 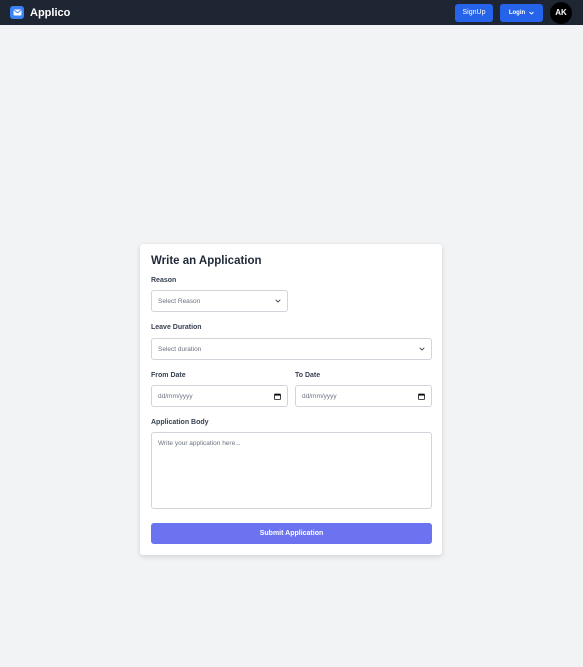 What do you see at coordinates (175, 396) in the screenshot?
I see `from-date-placeholder: dd/mm/yyyy` at bounding box center [175, 396].